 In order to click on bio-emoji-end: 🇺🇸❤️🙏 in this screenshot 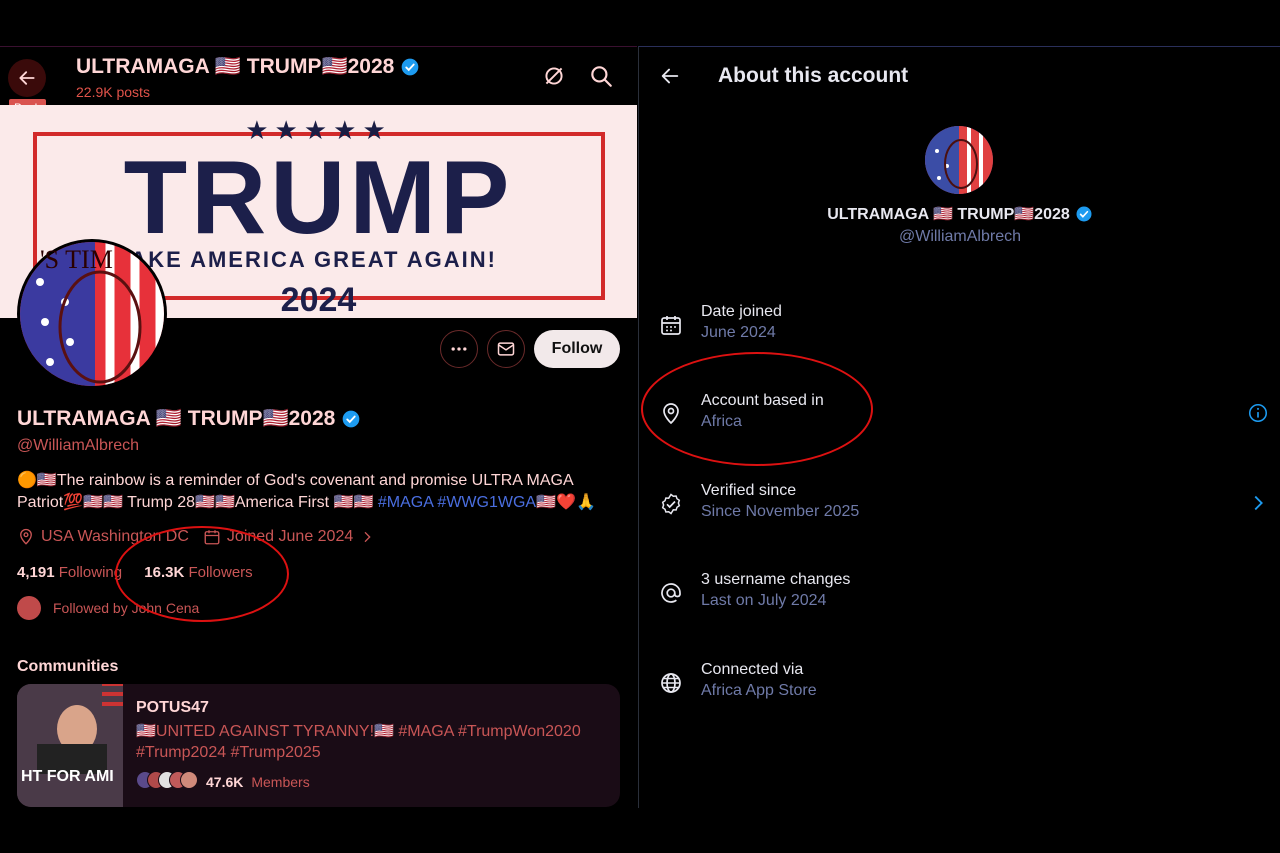, I will do `click(566, 502)`.